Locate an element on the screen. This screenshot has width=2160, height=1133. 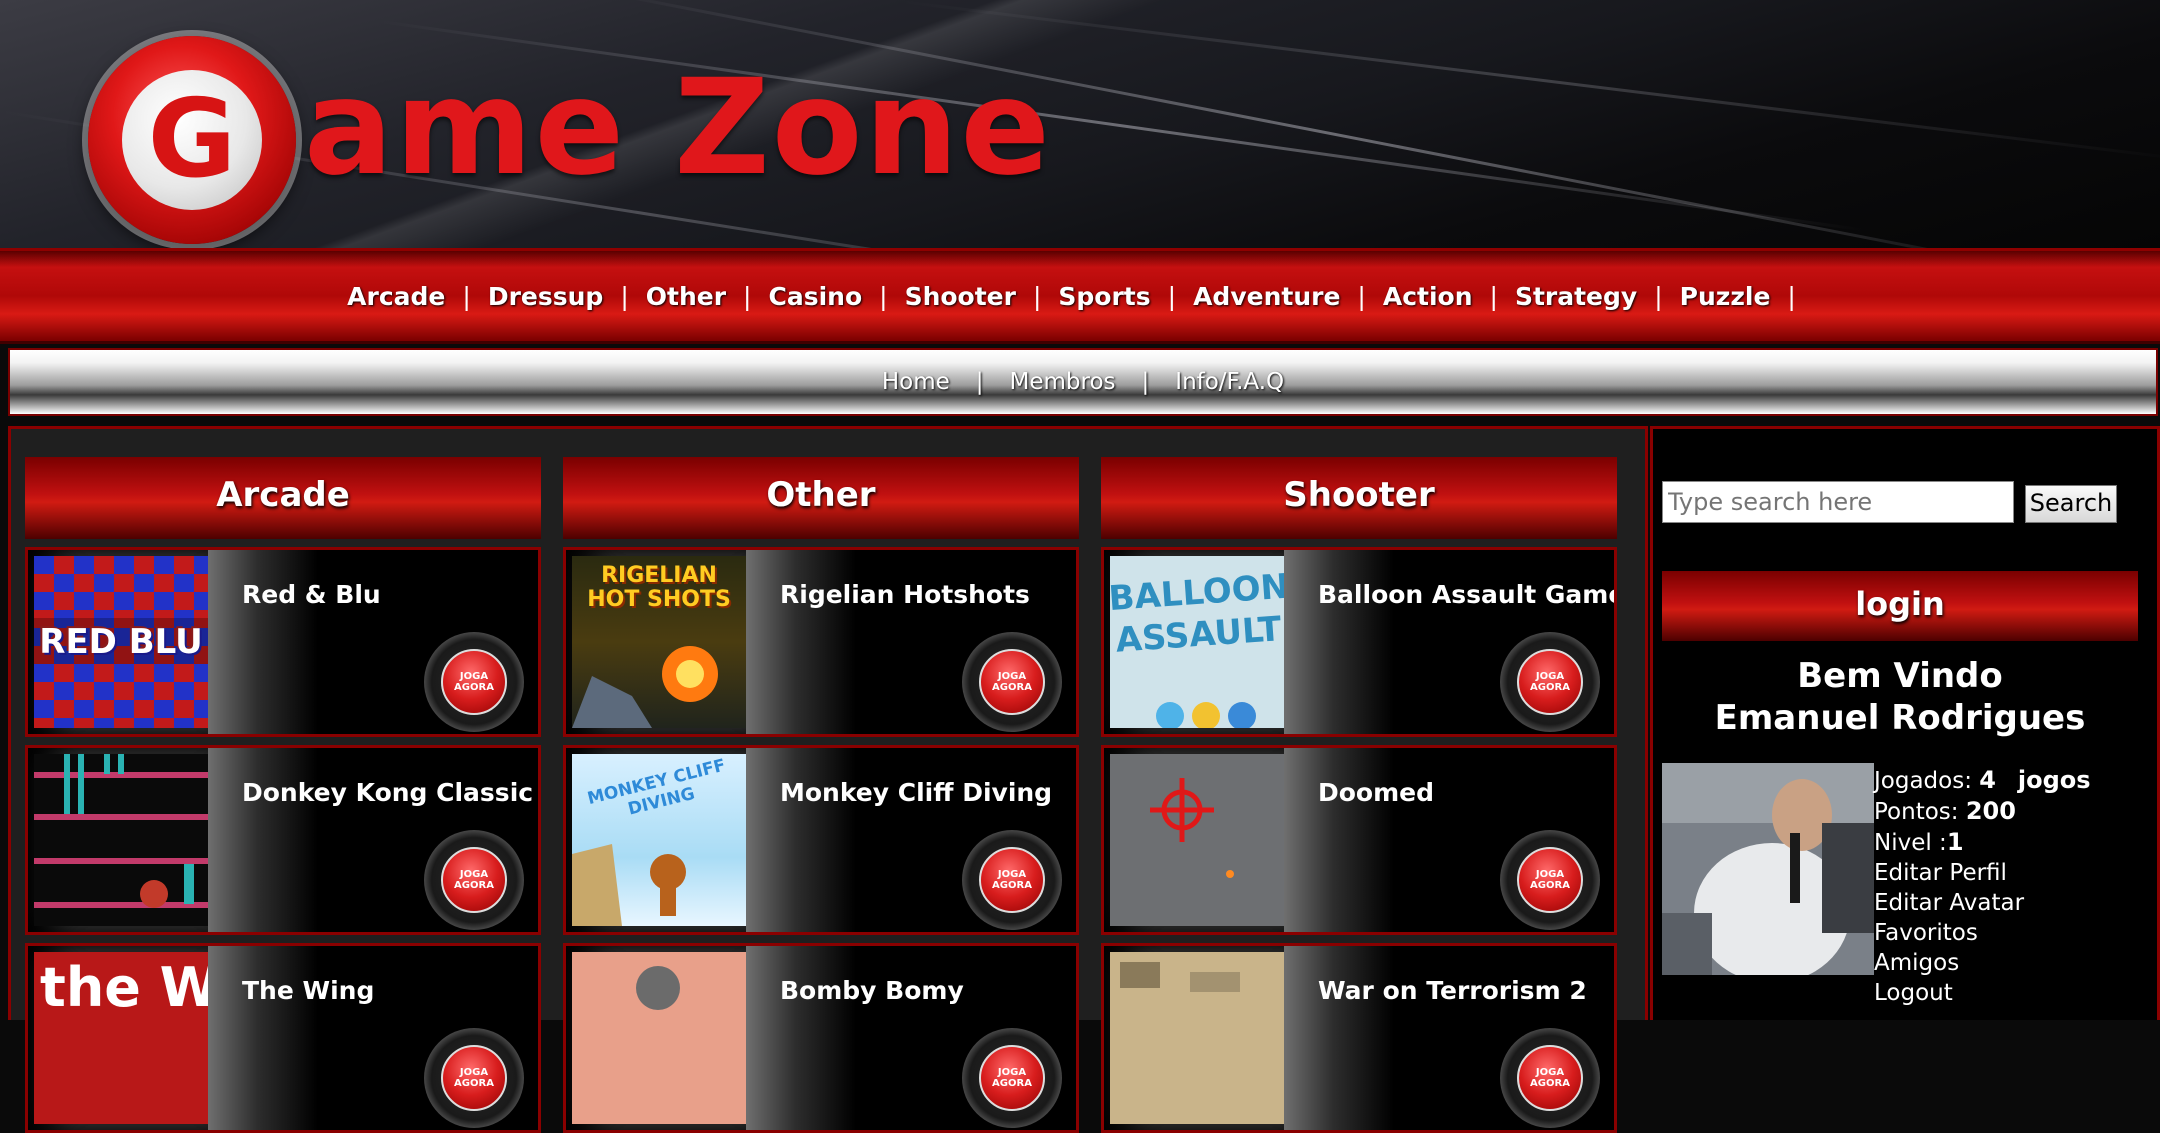
game-title: Doomed is located at coordinates (1376, 792).